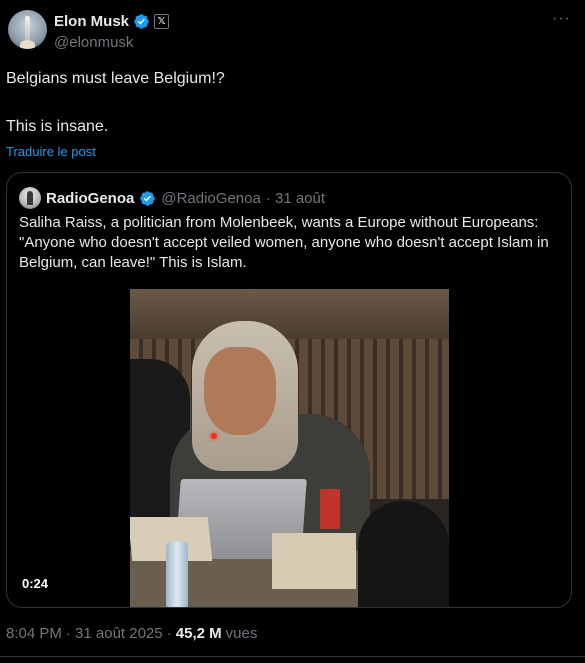  I want to click on tweet-text-line1: Belgians must leave Belgium!?, so click(115, 78).